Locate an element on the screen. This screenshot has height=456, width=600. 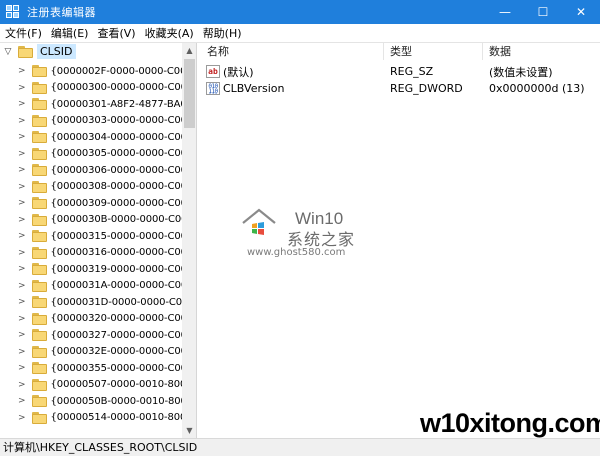
menu-favorites: 收藏夹(A) is located at coordinates (169, 33).